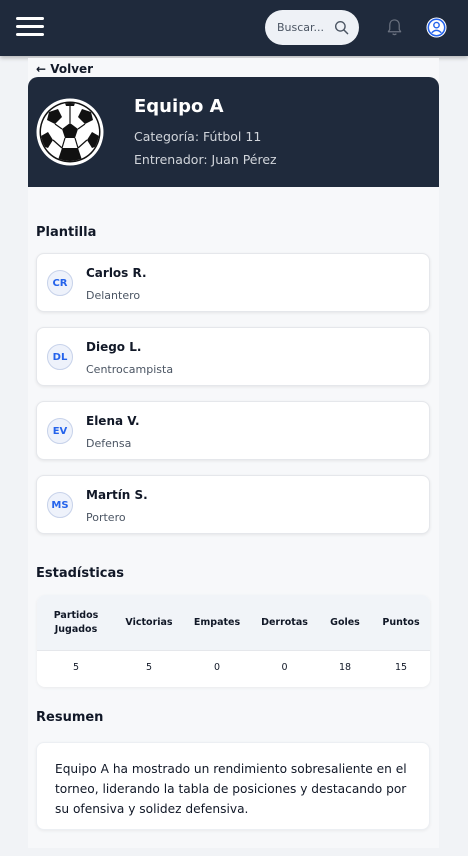 The image size is (468, 856). What do you see at coordinates (60, 505) in the screenshot?
I see `player-avatar: MS` at bounding box center [60, 505].